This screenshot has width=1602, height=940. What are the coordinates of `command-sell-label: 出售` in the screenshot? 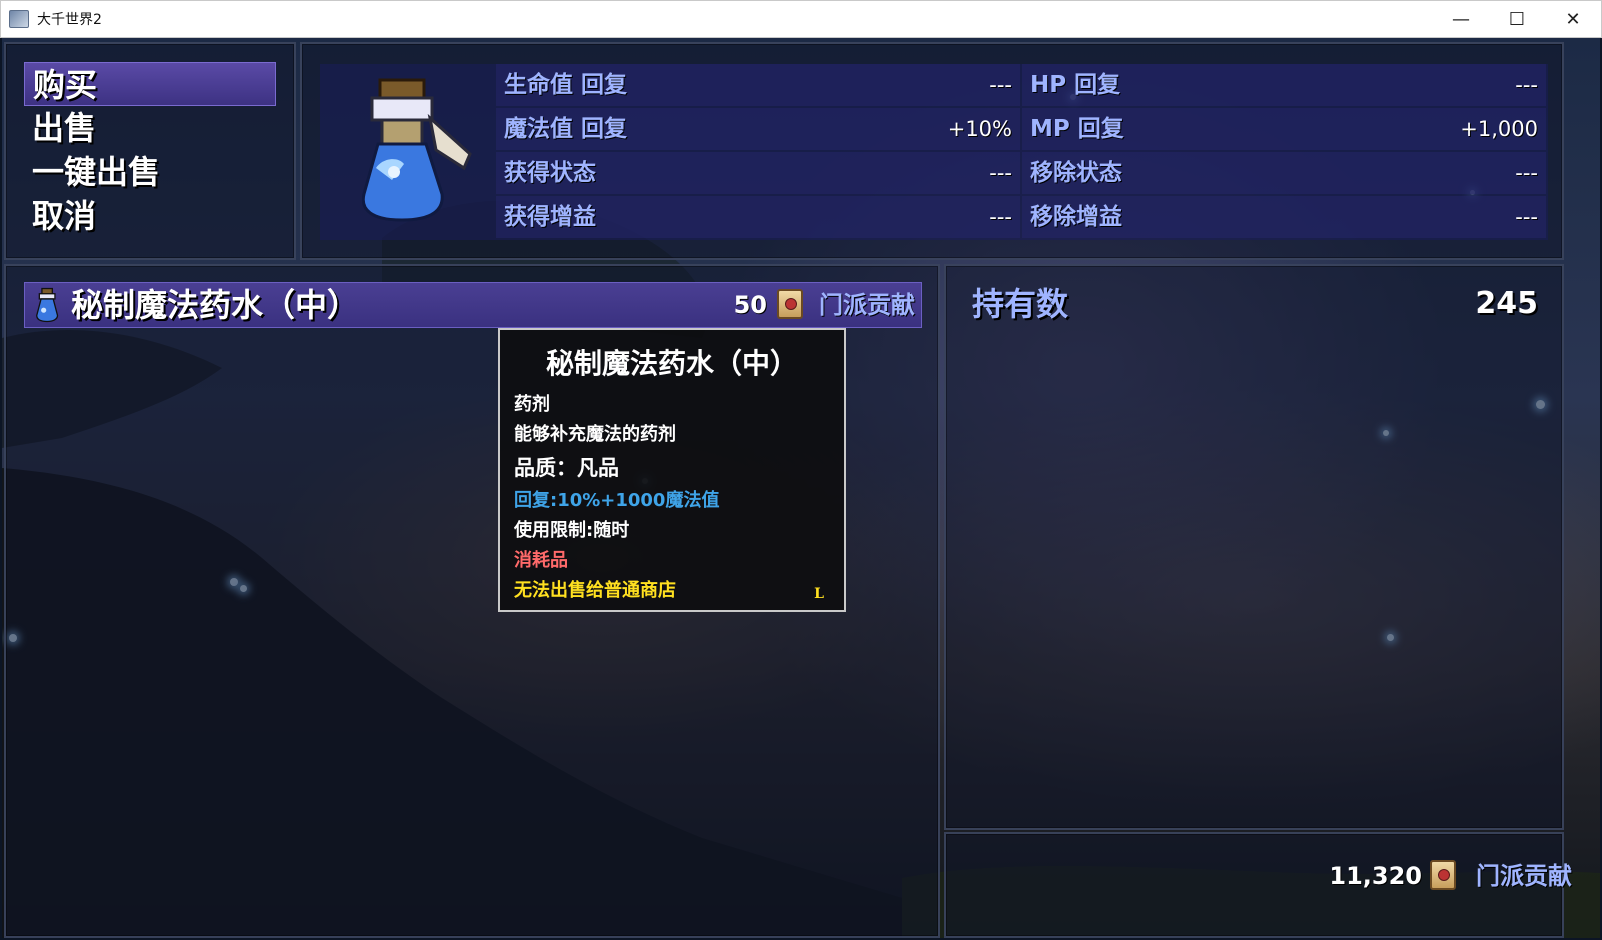 It's located at (64, 128).